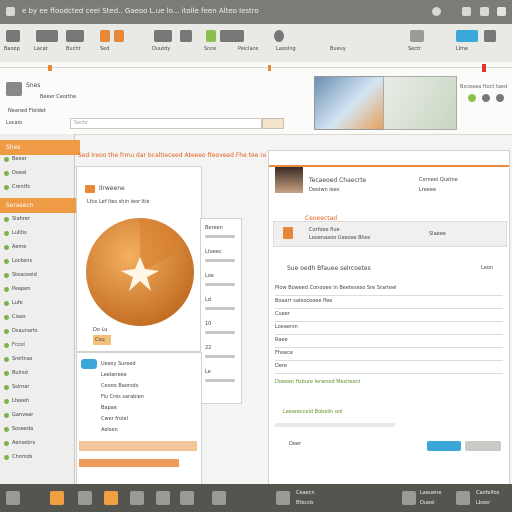  I want to click on list-item: Ceooo Baorsds, so click(149, 386).